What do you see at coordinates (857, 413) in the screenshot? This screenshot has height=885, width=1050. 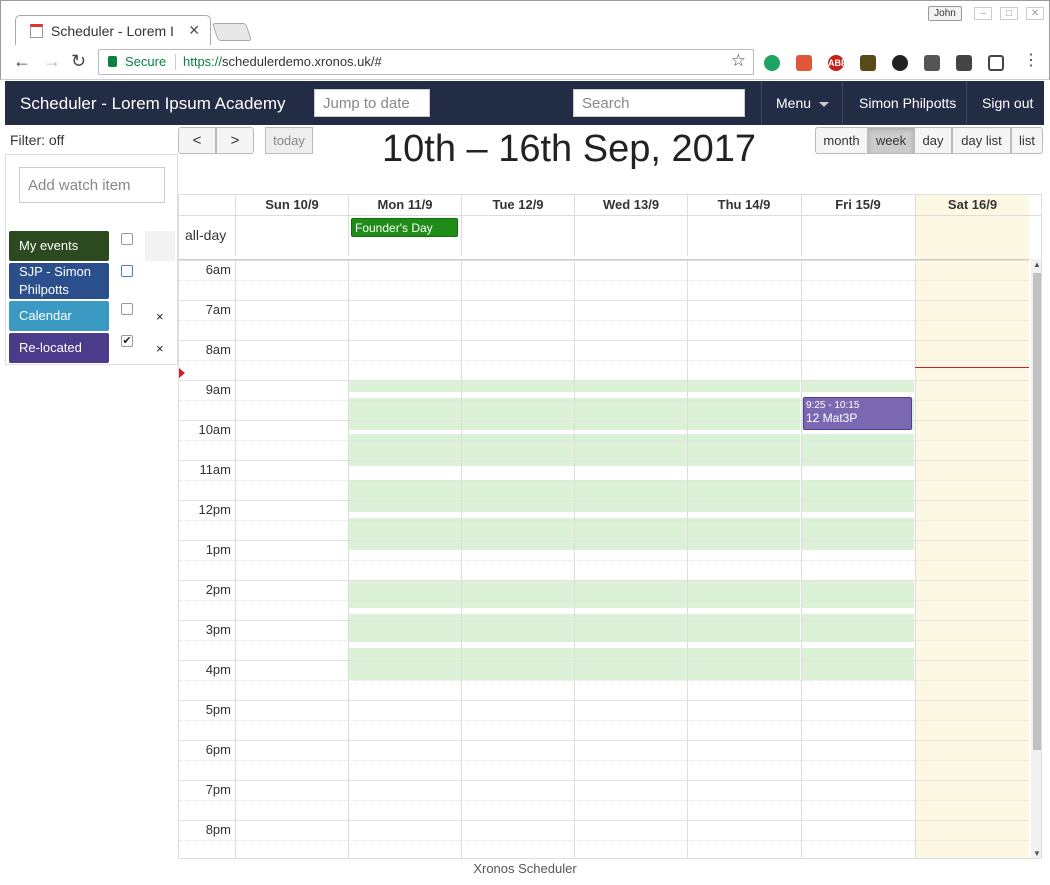 I see `timed-event: 9:25 - 10:15 12 Mat3P` at bounding box center [857, 413].